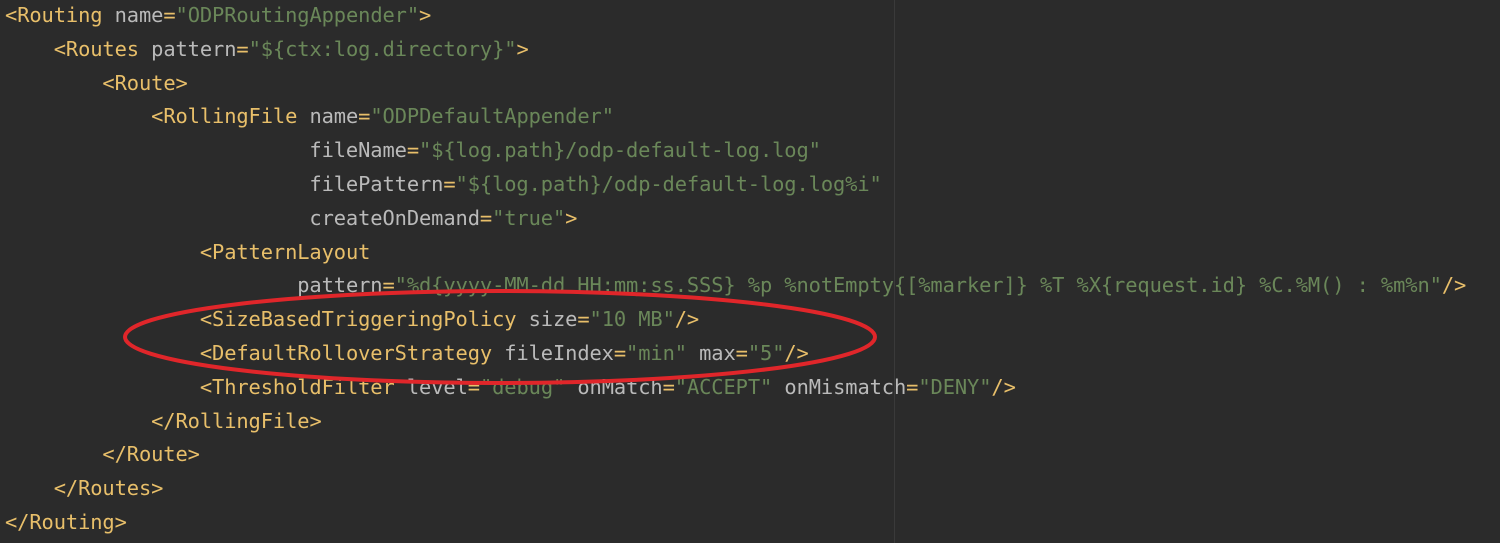 Image resolution: width=1500 pixels, height=543 pixels. What do you see at coordinates (656, 352) in the screenshot?
I see `xml-attribute-value: "min"` at bounding box center [656, 352].